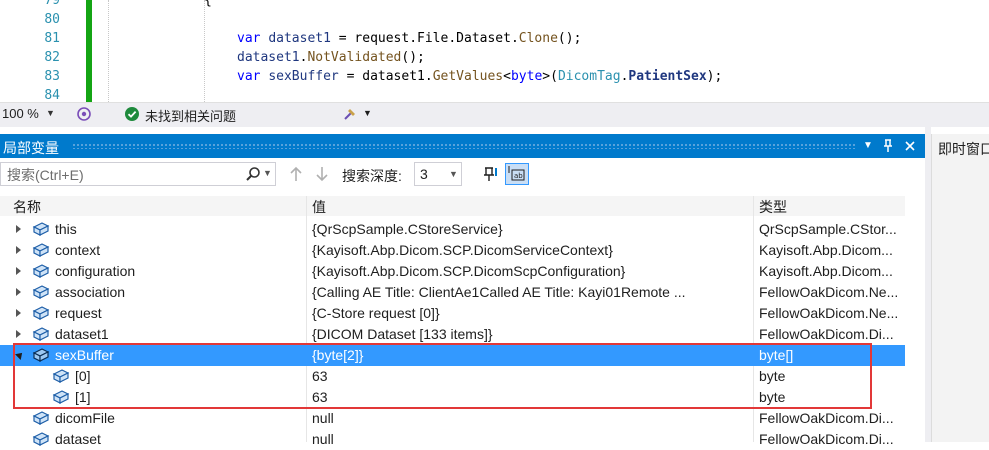  I want to click on column-name: 名称, so click(27, 207).